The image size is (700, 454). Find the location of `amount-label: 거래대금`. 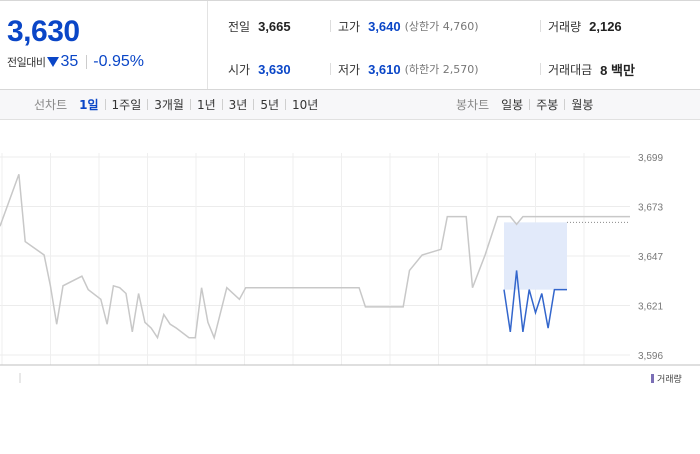

amount-label: 거래대금 is located at coordinates (570, 69).